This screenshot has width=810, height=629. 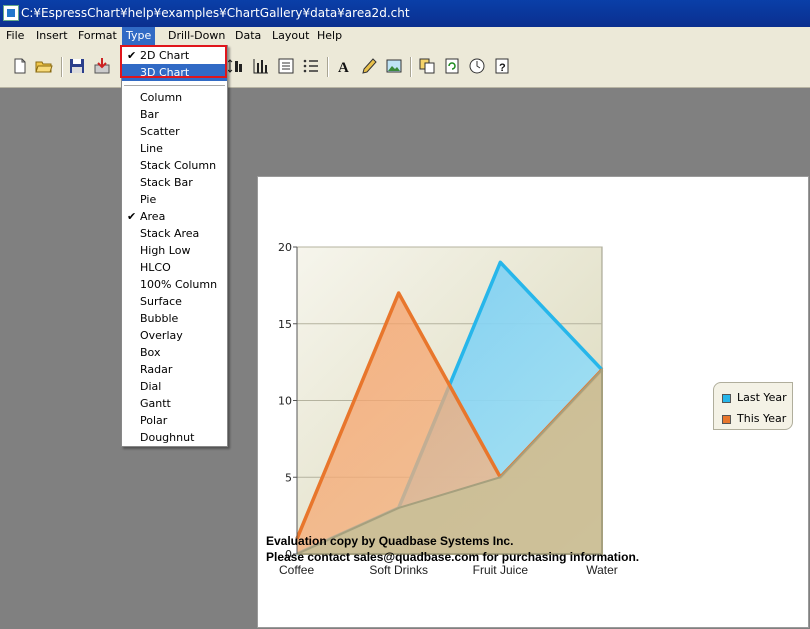 I want to click on legend-item-last-year: Last Year, so click(x=754, y=398).